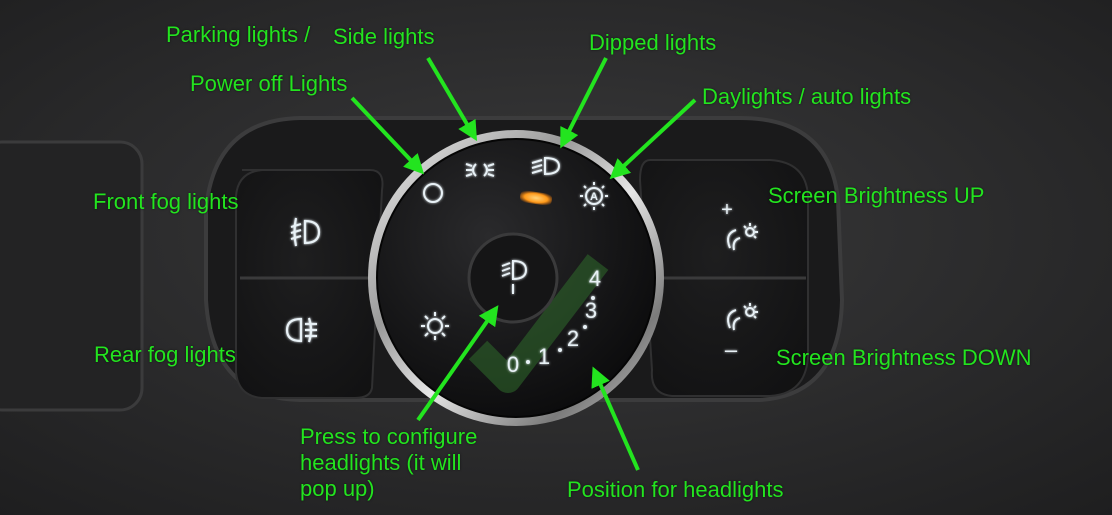 The image size is (1112, 515). What do you see at coordinates (544, 356) in the screenshot?
I see `level-1-label: 1` at bounding box center [544, 356].